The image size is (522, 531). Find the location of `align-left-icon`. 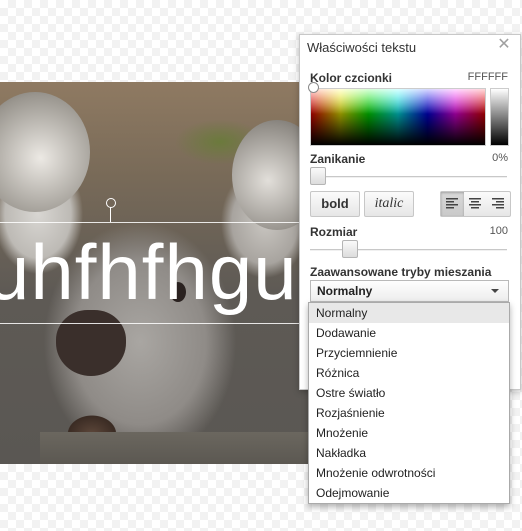

align-left-icon is located at coordinates (452, 203).